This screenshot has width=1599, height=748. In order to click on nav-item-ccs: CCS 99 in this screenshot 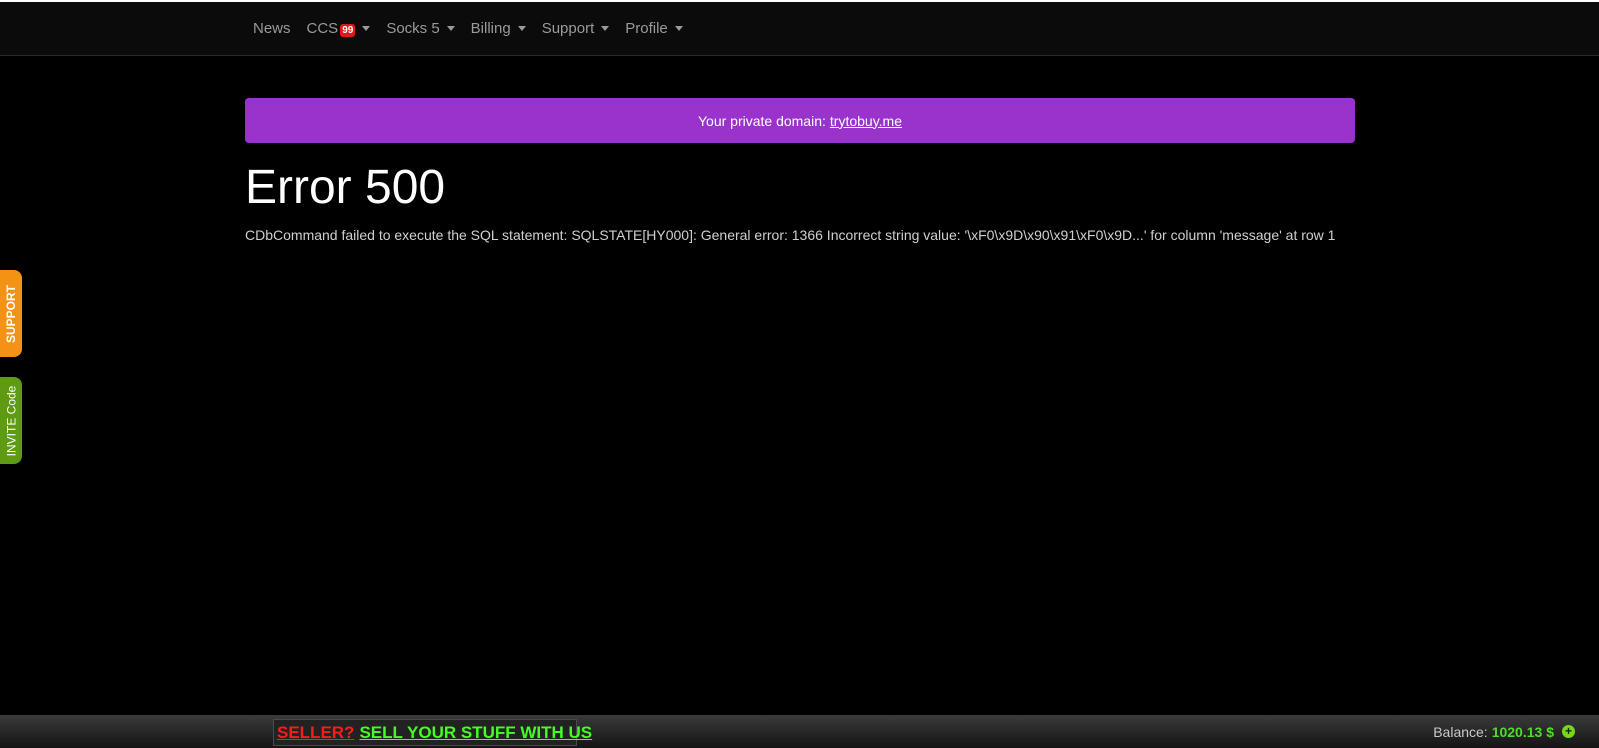, I will do `click(339, 28)`.